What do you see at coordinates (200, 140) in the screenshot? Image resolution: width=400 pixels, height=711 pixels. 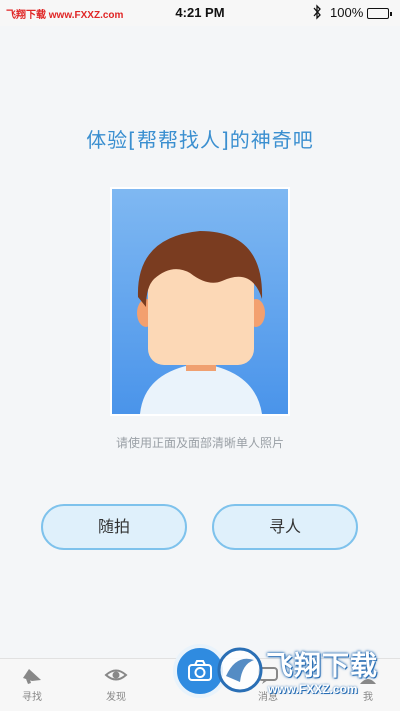 I see `page-title: 体验[帮帮找人]的神奇吧` at bounding box center [200, 140].